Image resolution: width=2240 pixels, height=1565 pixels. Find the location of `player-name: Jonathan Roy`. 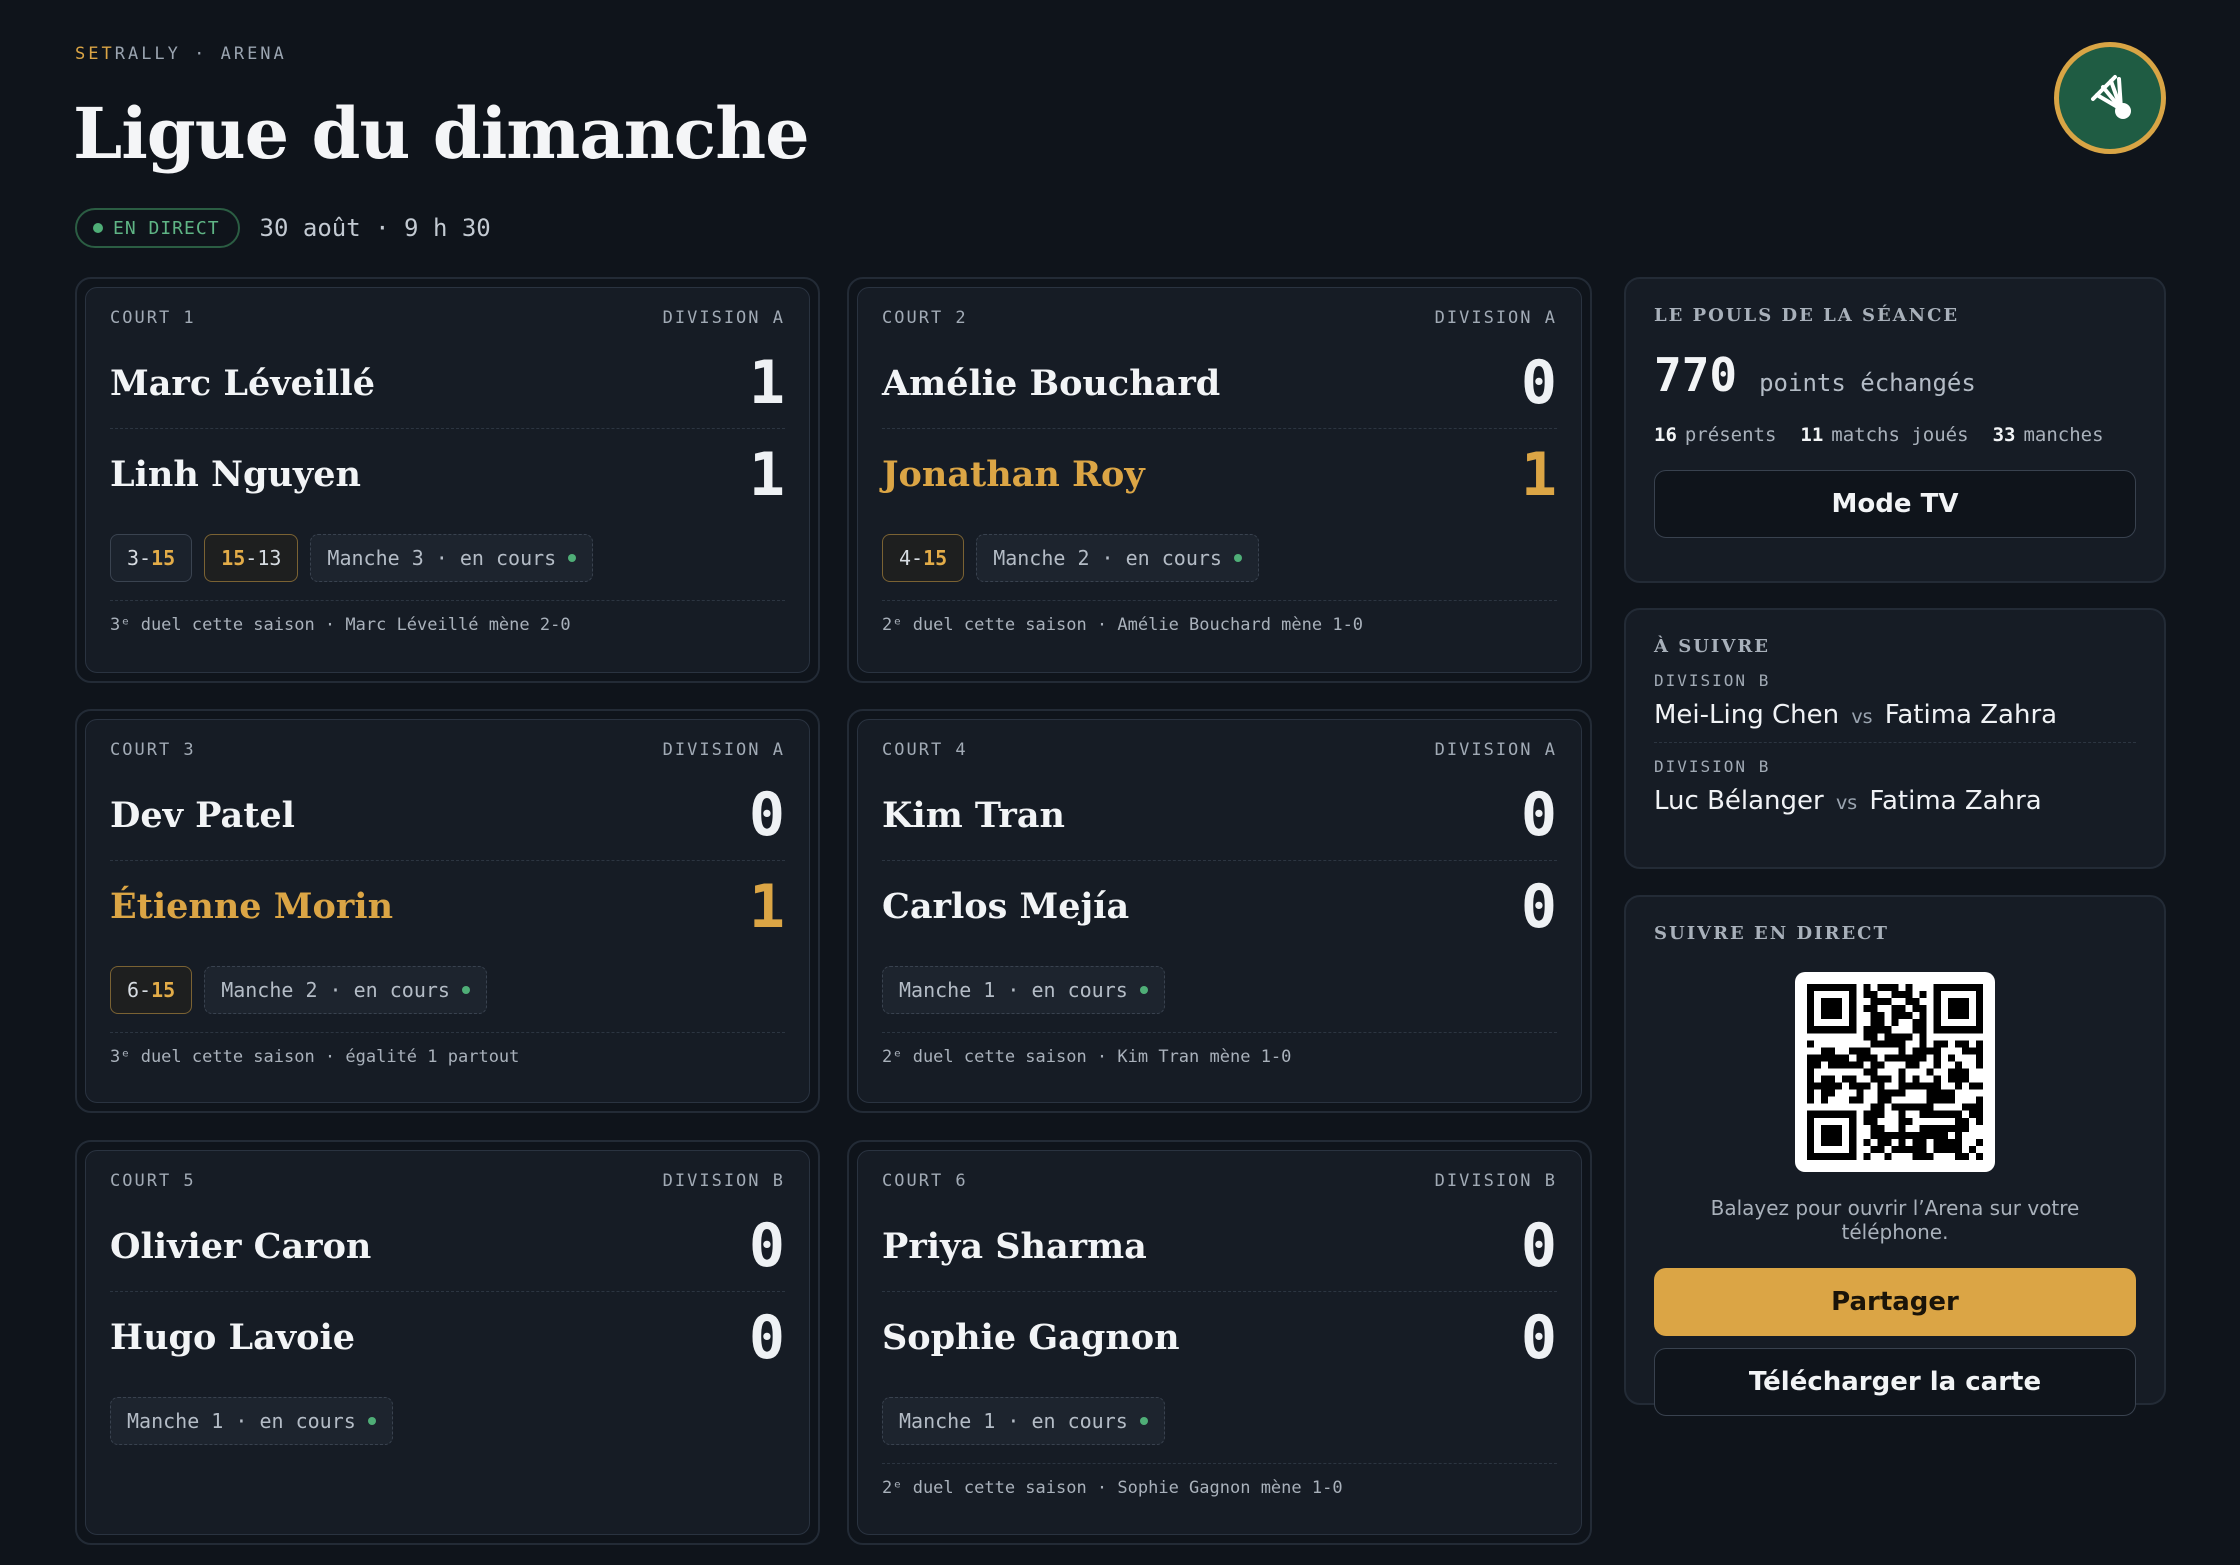

player-name: Jonathan Roy is located at coordinates (1013, 474).